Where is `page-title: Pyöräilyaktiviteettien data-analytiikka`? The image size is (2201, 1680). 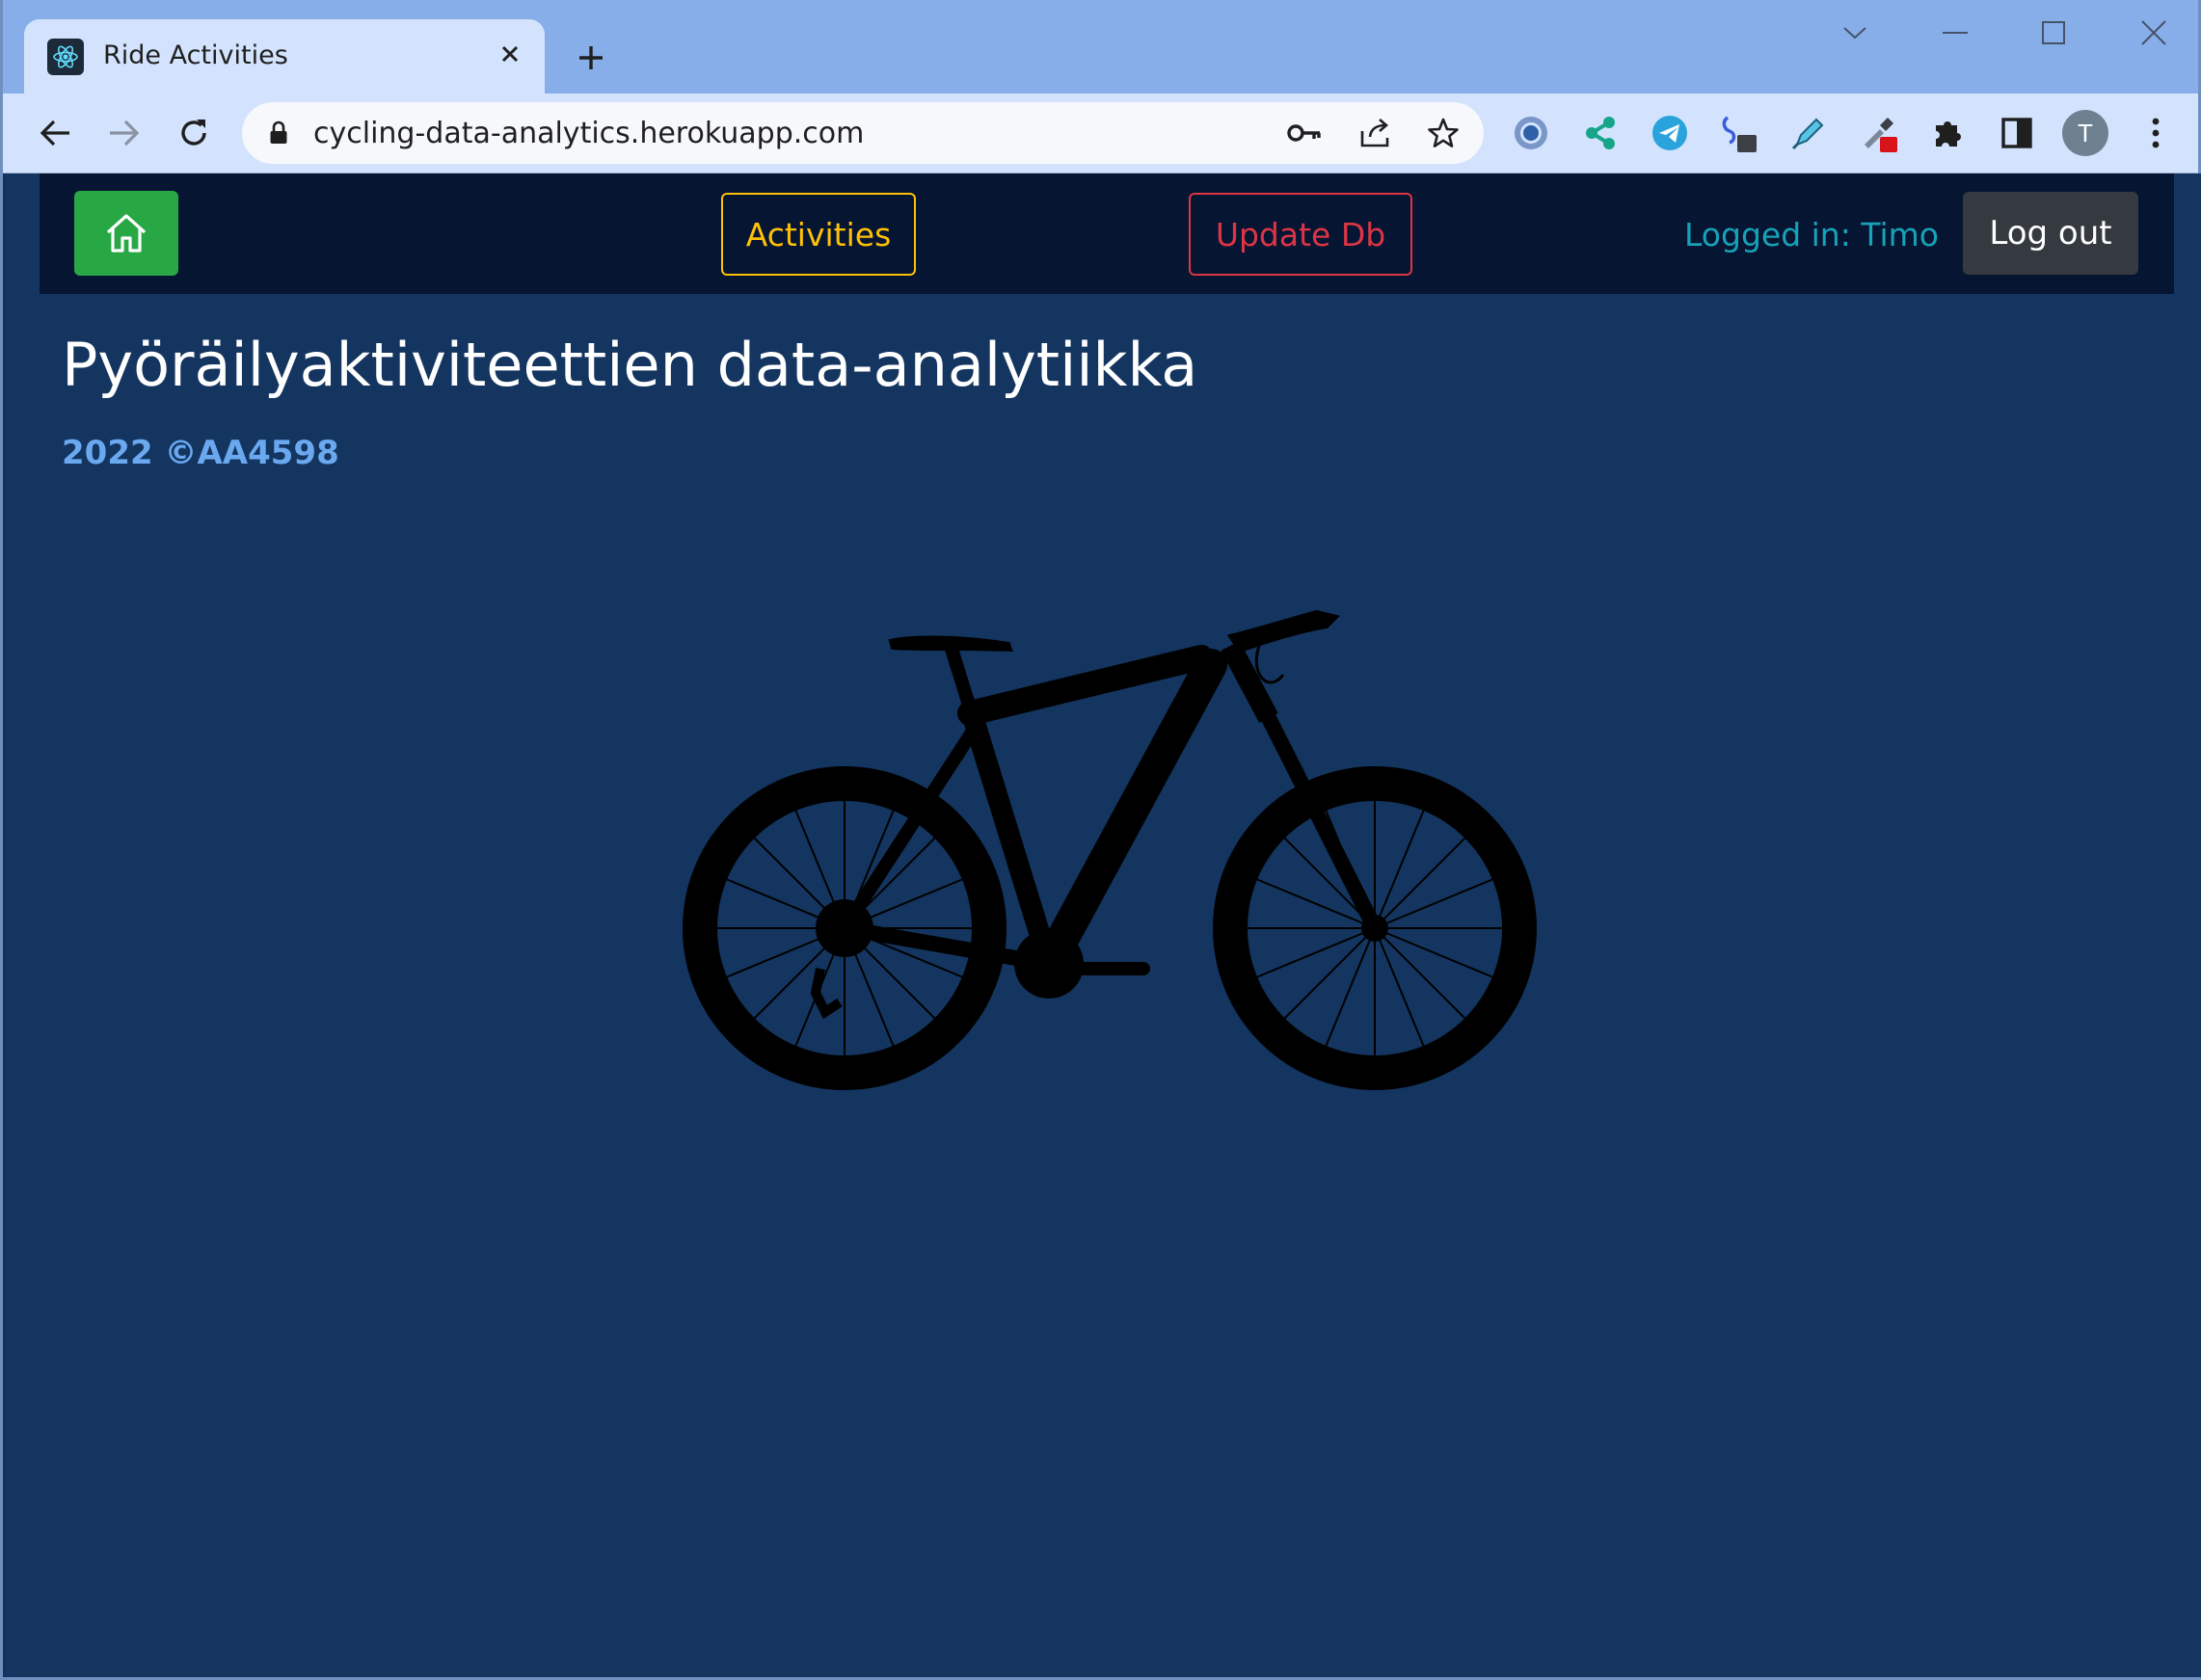
page-title: Pyöräilyaktiviteettien data-analytiikka is located at coordinates (630, 365).